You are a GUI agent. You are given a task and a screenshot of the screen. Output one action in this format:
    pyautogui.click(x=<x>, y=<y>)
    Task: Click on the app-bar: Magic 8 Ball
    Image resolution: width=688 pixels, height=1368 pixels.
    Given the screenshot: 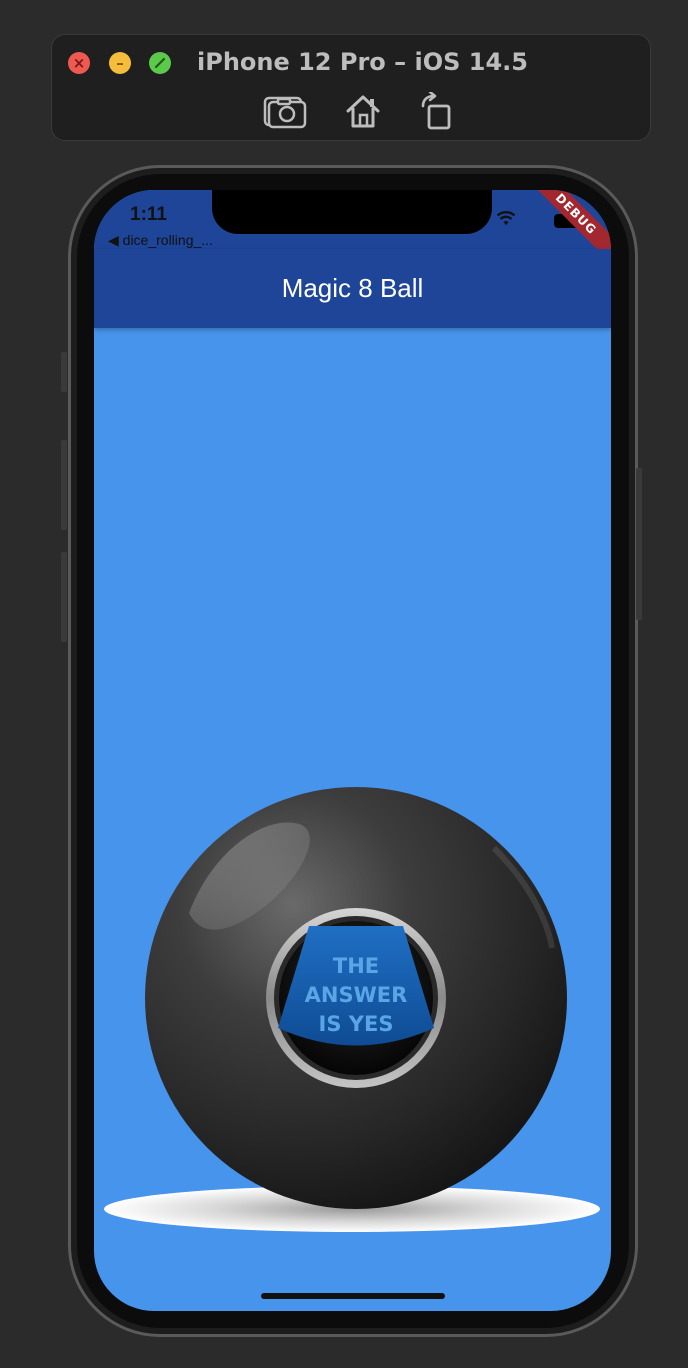 What is the action you would take?
    pyautogui.click(x=352, y=288)
    